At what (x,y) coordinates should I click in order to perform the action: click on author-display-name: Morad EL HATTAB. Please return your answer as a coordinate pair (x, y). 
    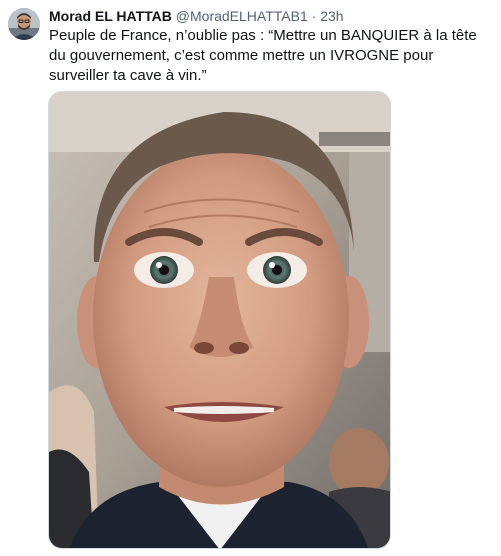
    Looking at the image, I should click on (110, 16).